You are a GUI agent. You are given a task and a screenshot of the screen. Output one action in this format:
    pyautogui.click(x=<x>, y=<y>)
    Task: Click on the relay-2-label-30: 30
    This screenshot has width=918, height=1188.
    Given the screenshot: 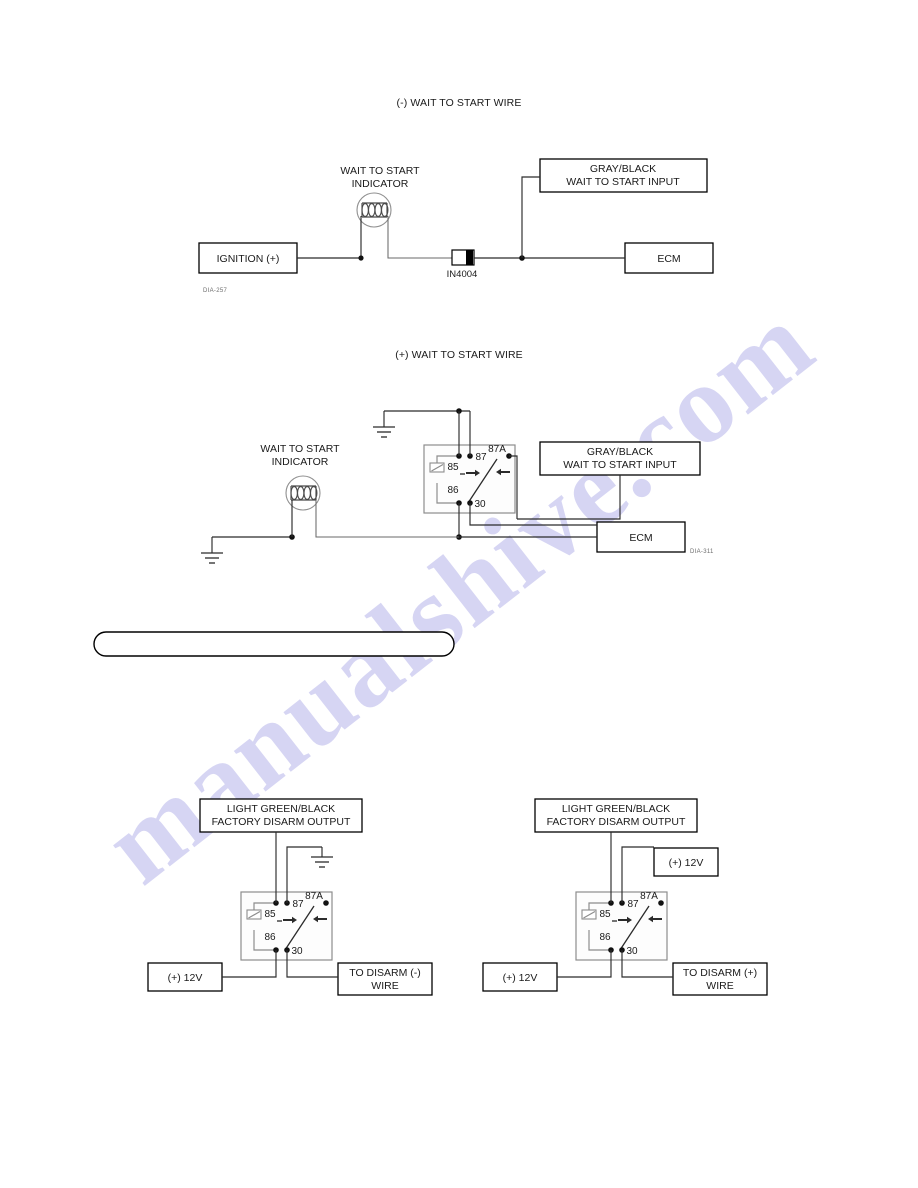 What is the action you would take?
    pyautogui.click(x=480, y=504)
    